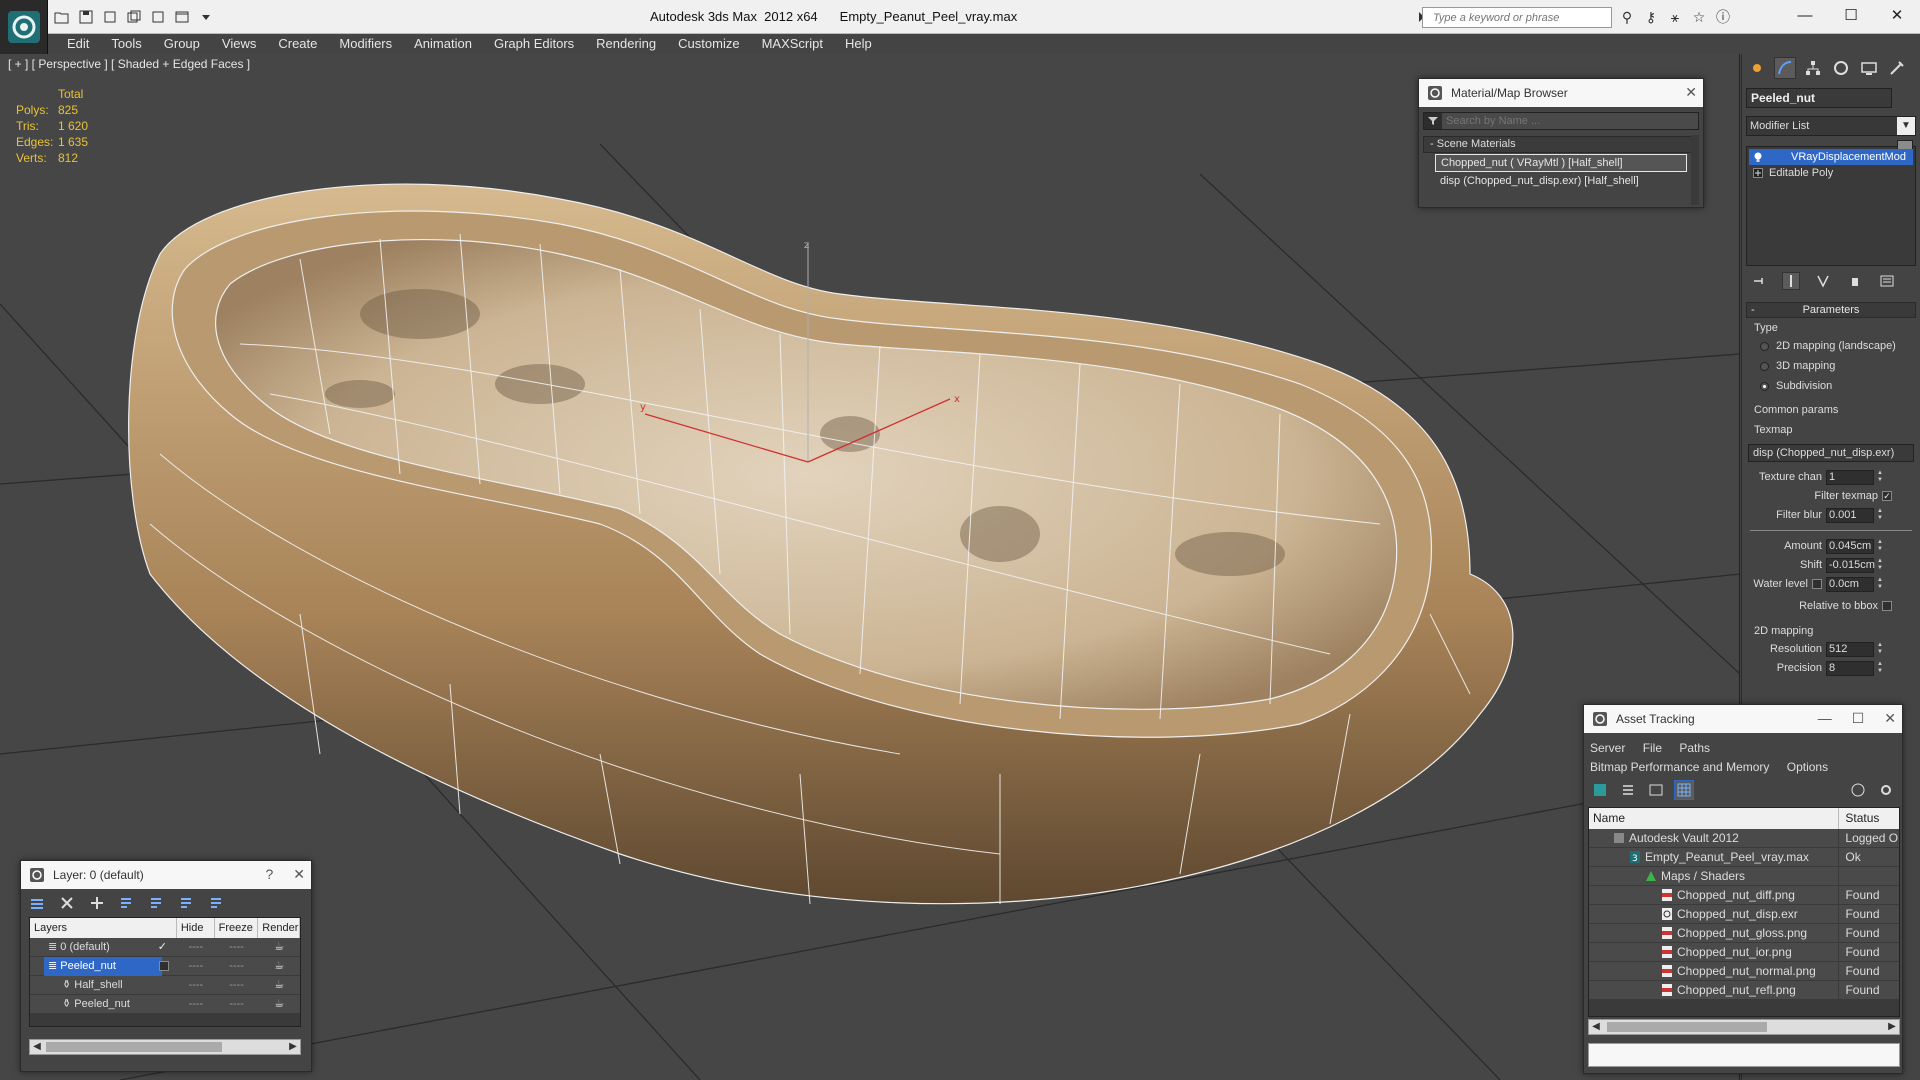  I want to click on undo-icon, so click(110, 17).